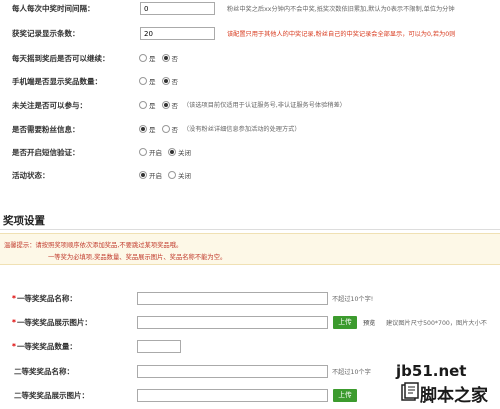  I want to click on sms-on-option: 开启, so click(150, 152).